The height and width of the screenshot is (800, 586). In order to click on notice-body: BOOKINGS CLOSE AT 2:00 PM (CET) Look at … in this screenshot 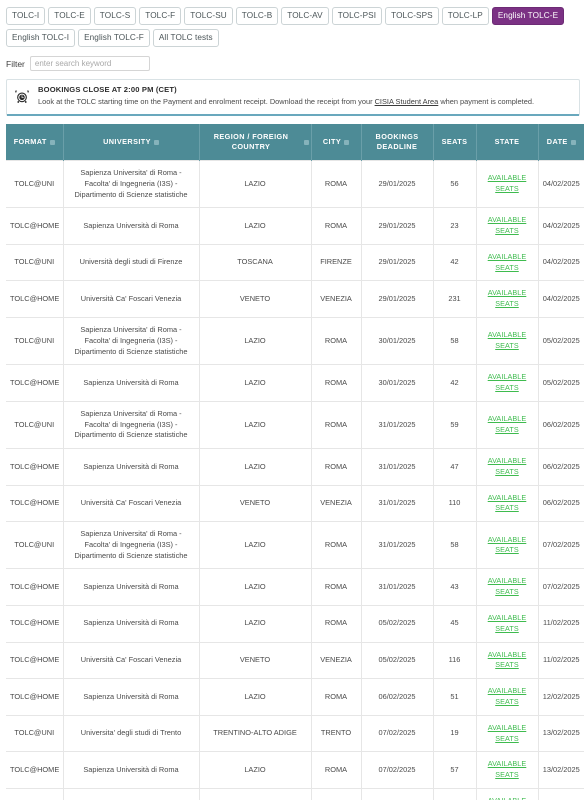, I will do `click(305, 96)`.